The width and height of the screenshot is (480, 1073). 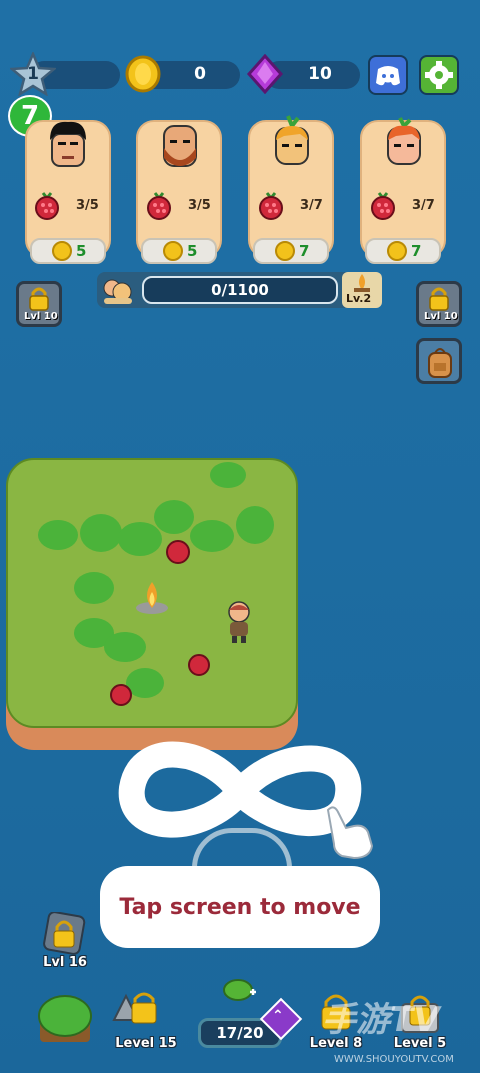 I want to click on hire-cost-1: 5, so click(x=81, y=251).